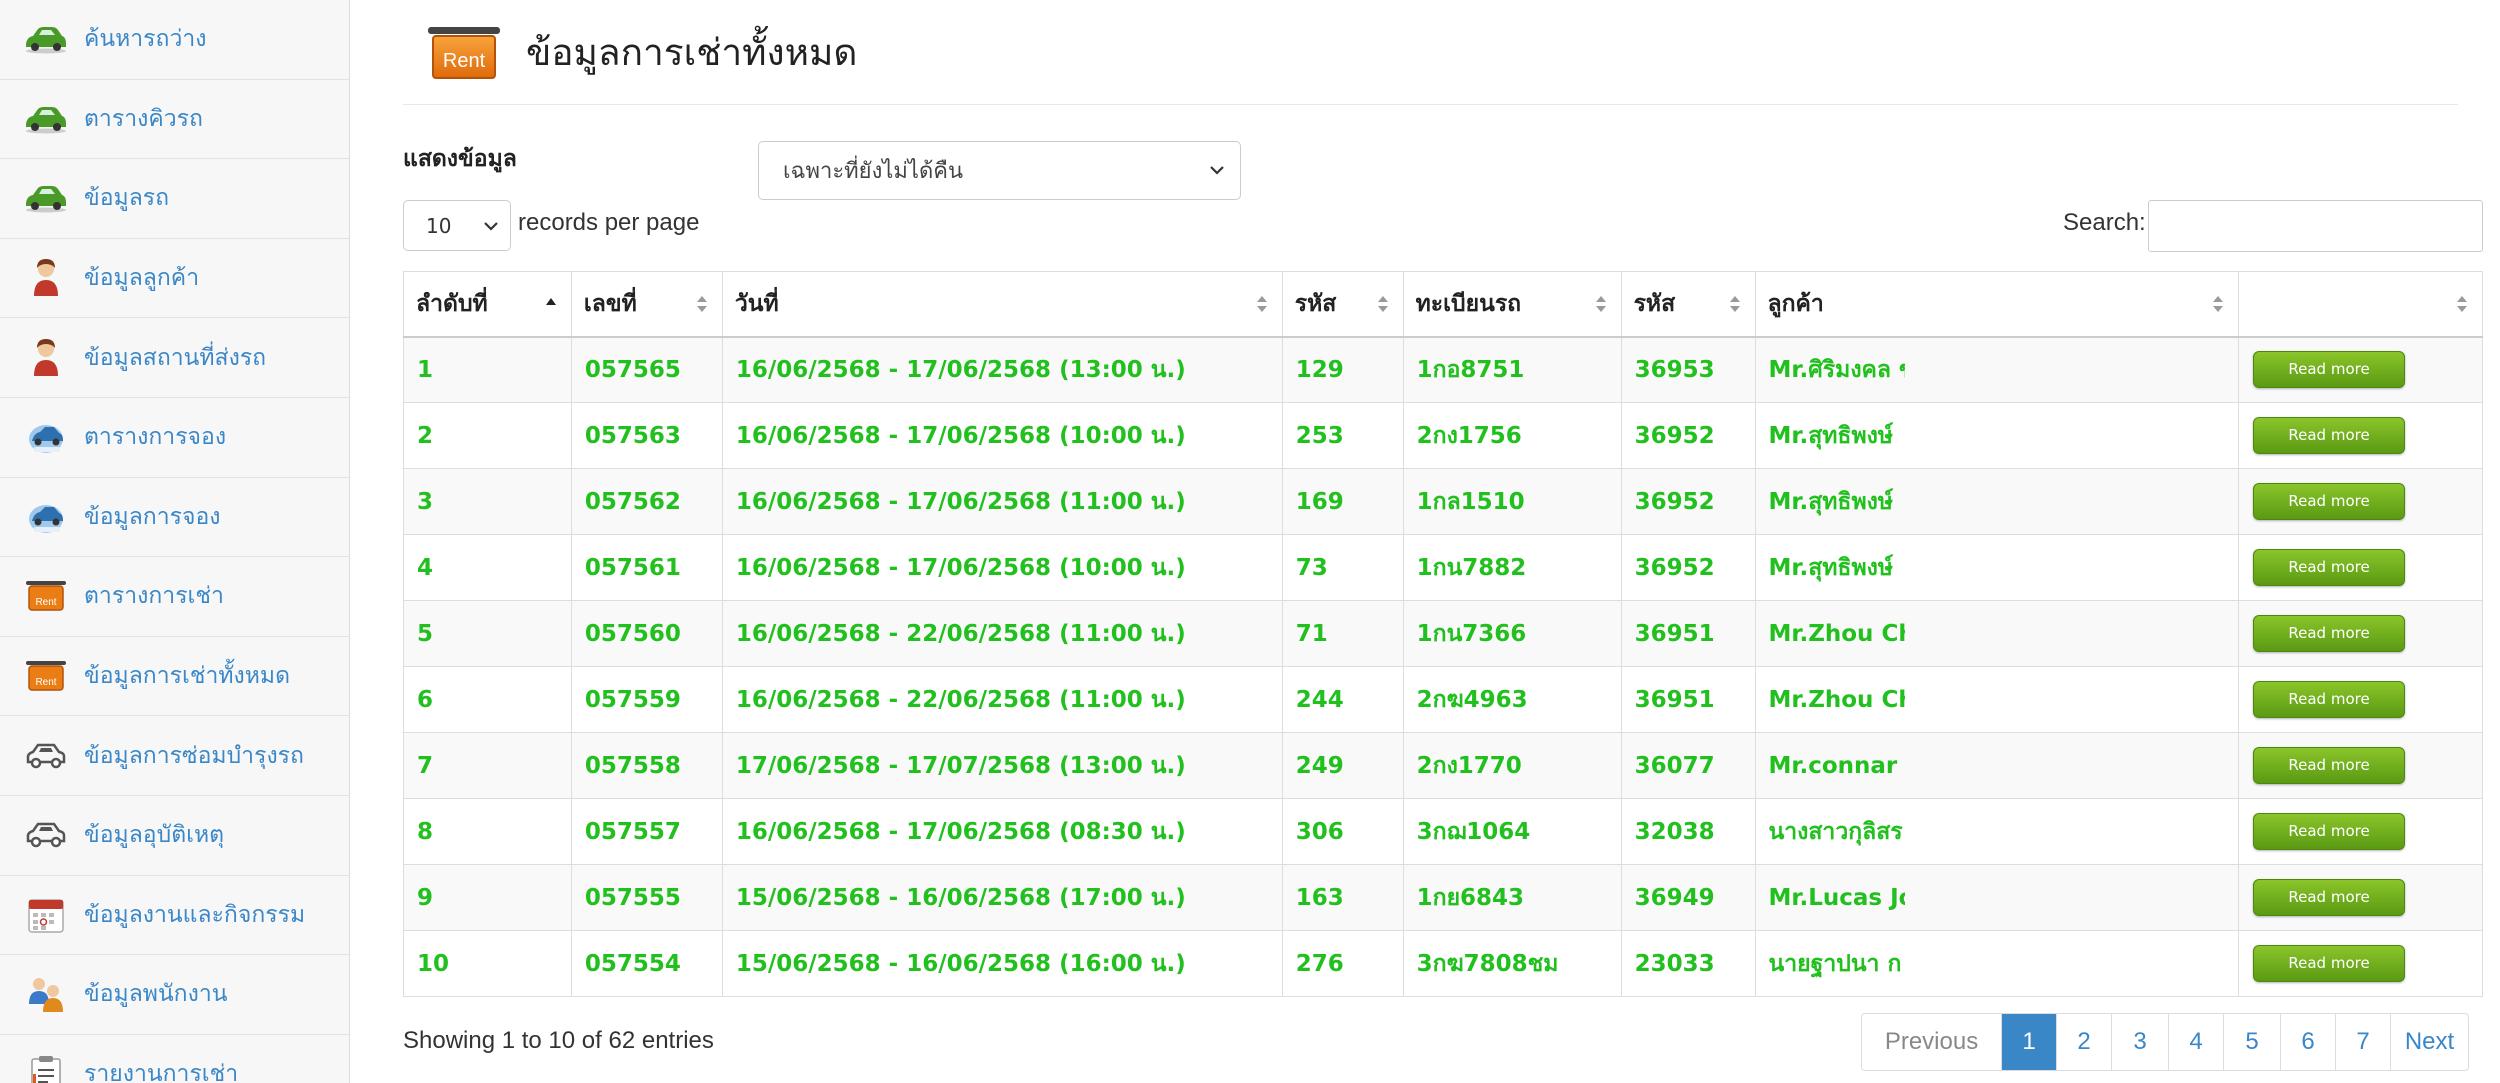 The height and width of the screenshot is (1083, 2500). What do you see at coordinates (46, 756) in the screenshot?
I see `car-outline-icon` at bounding box center [46, 756].